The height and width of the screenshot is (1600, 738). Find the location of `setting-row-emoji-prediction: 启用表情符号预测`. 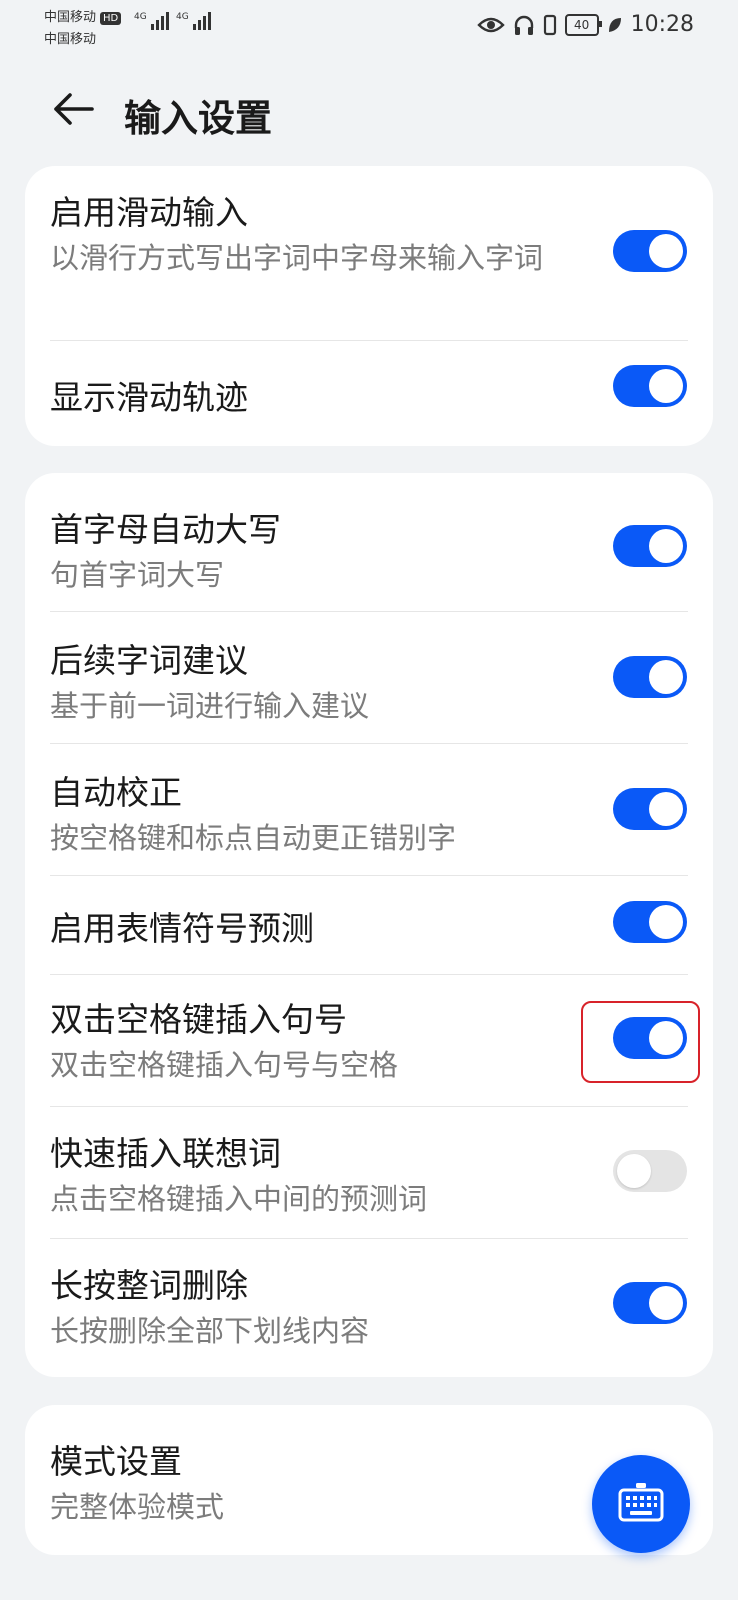

setting-row-emoji-prediction: 启用表情符号预测 is located at coordinates (369, 925).